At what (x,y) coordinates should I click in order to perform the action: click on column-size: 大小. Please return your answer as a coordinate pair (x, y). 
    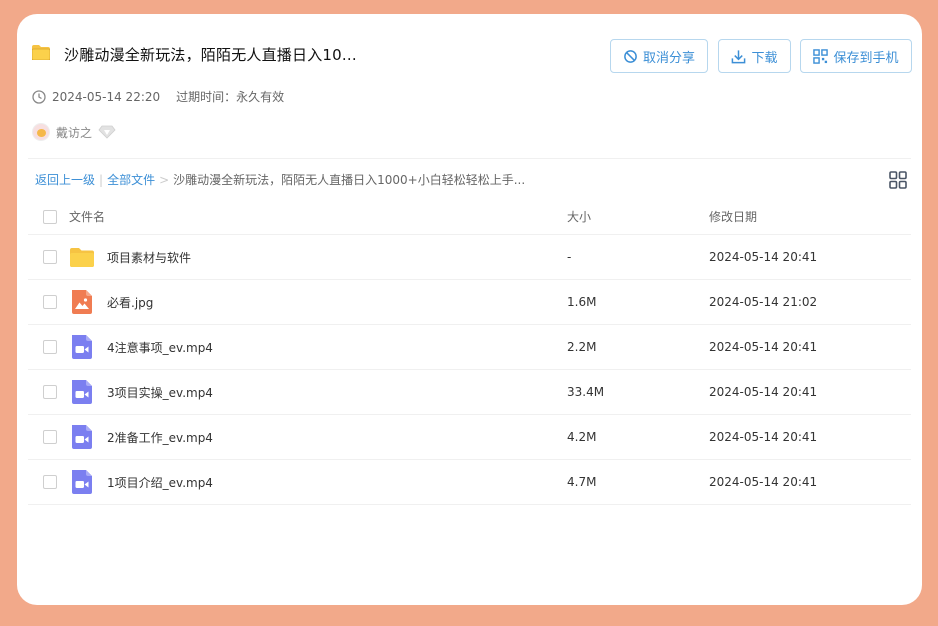
    Looking at the image, I should click on (579, 217).